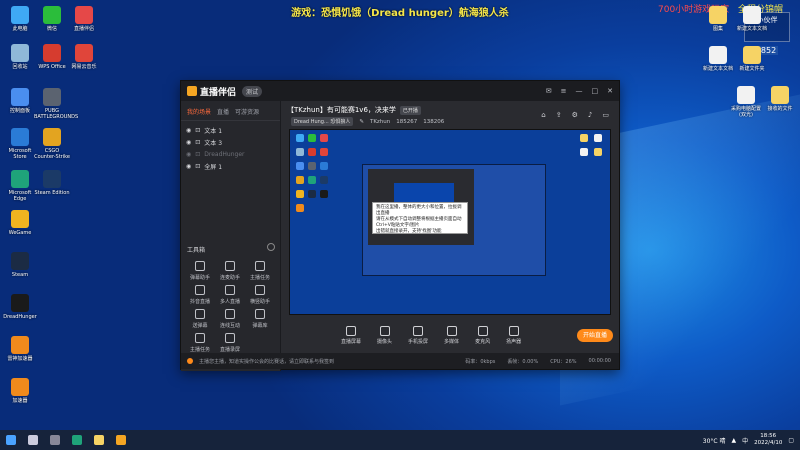 This screenshot has width=800, height=450. I want to click on preview-file-icon, so click(598, 138).